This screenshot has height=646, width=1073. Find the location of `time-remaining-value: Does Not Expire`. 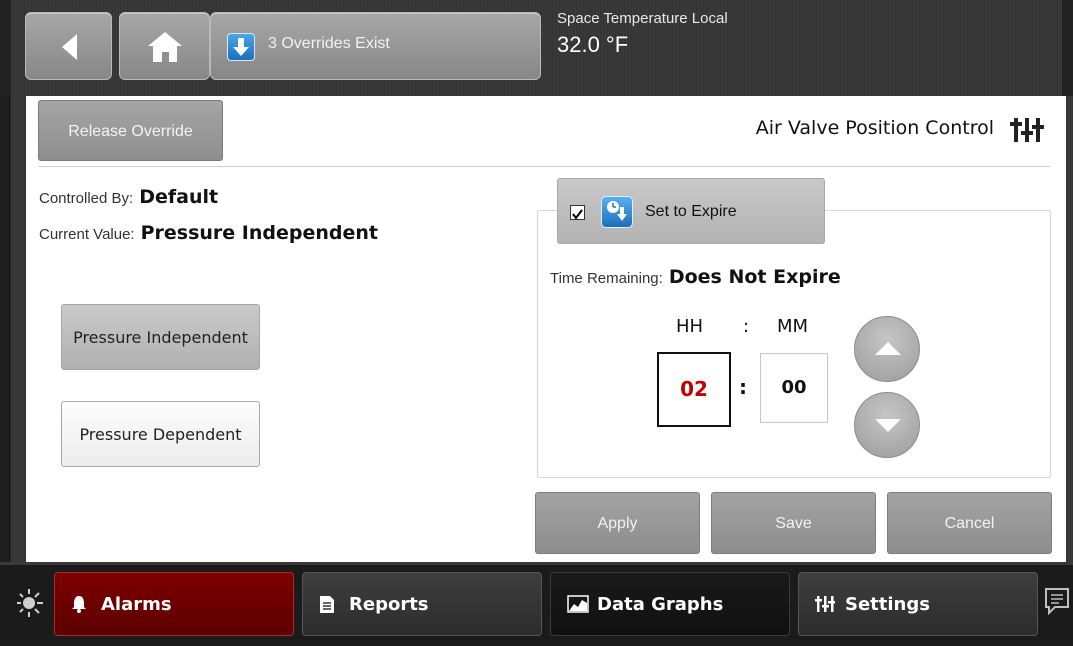

time-remaining-value: Does Not Expire is located at coordinates (754, 277).